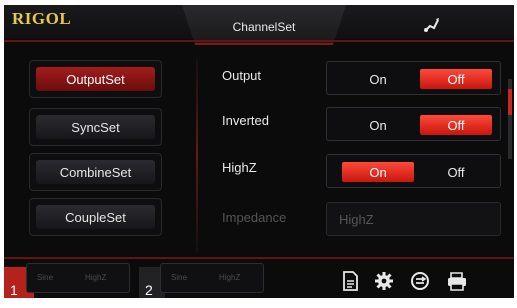 This screenshot has width=517, height=308. What do you see at coordinates (45, 277) in the screenshot?
I see `channel-1-waveform: Sine` at bounding box center [45, 277].